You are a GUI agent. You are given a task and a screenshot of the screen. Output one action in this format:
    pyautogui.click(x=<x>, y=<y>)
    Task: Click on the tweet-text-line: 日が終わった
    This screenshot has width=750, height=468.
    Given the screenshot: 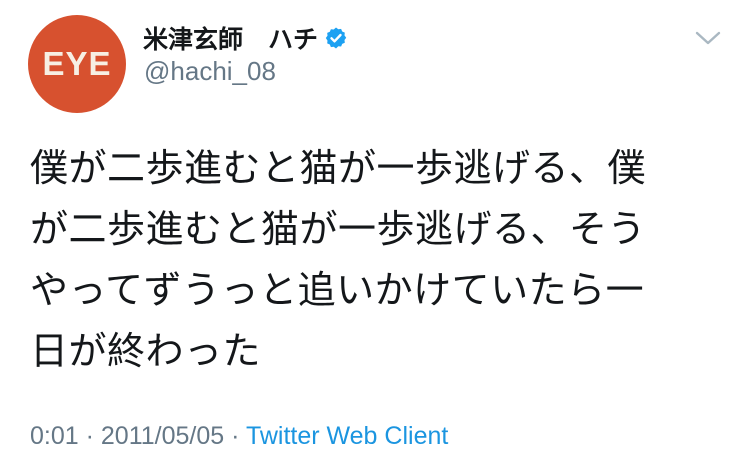 What is the action you would take?
    pyautogui.click(x=146, y=351)
    